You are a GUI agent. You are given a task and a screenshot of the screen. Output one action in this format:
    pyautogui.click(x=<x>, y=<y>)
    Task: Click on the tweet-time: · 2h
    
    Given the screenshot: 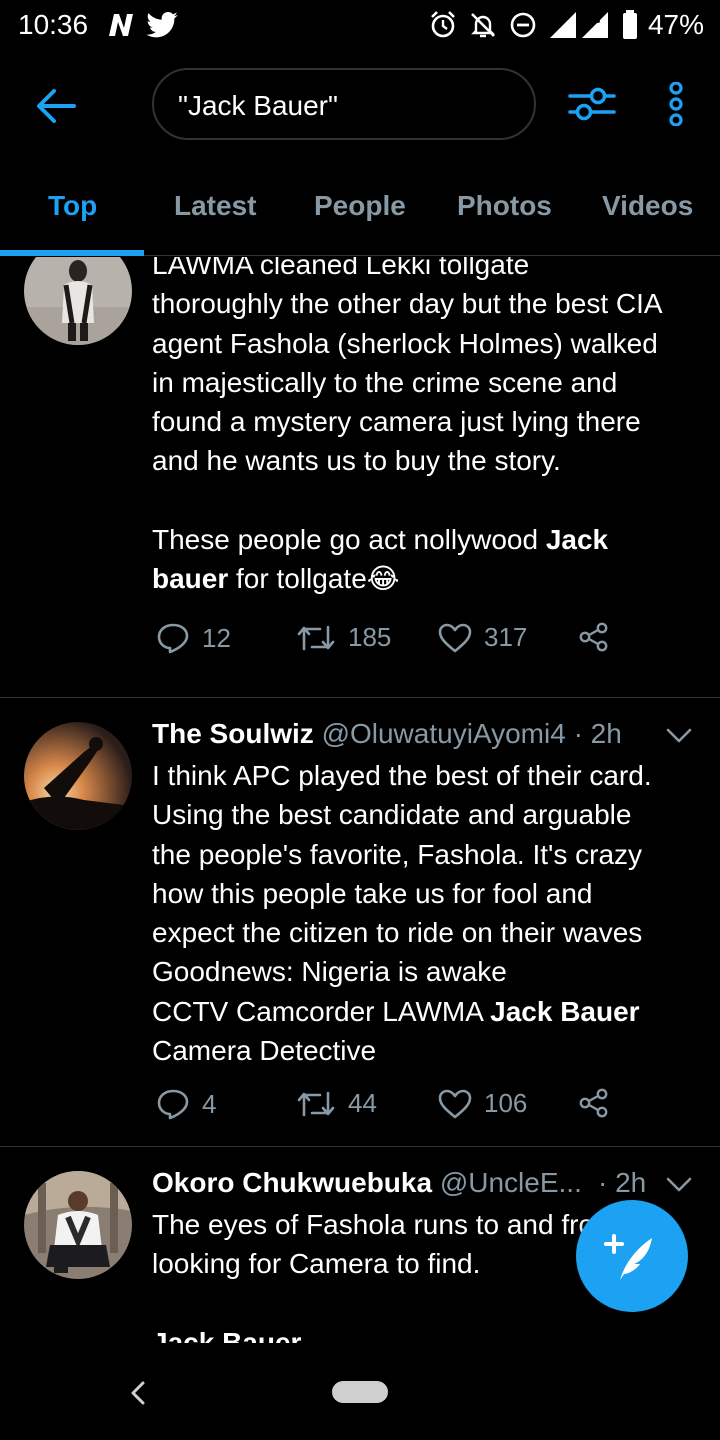 What is the action you would take?
    pyautogui.click(x=622, y=1182)
    